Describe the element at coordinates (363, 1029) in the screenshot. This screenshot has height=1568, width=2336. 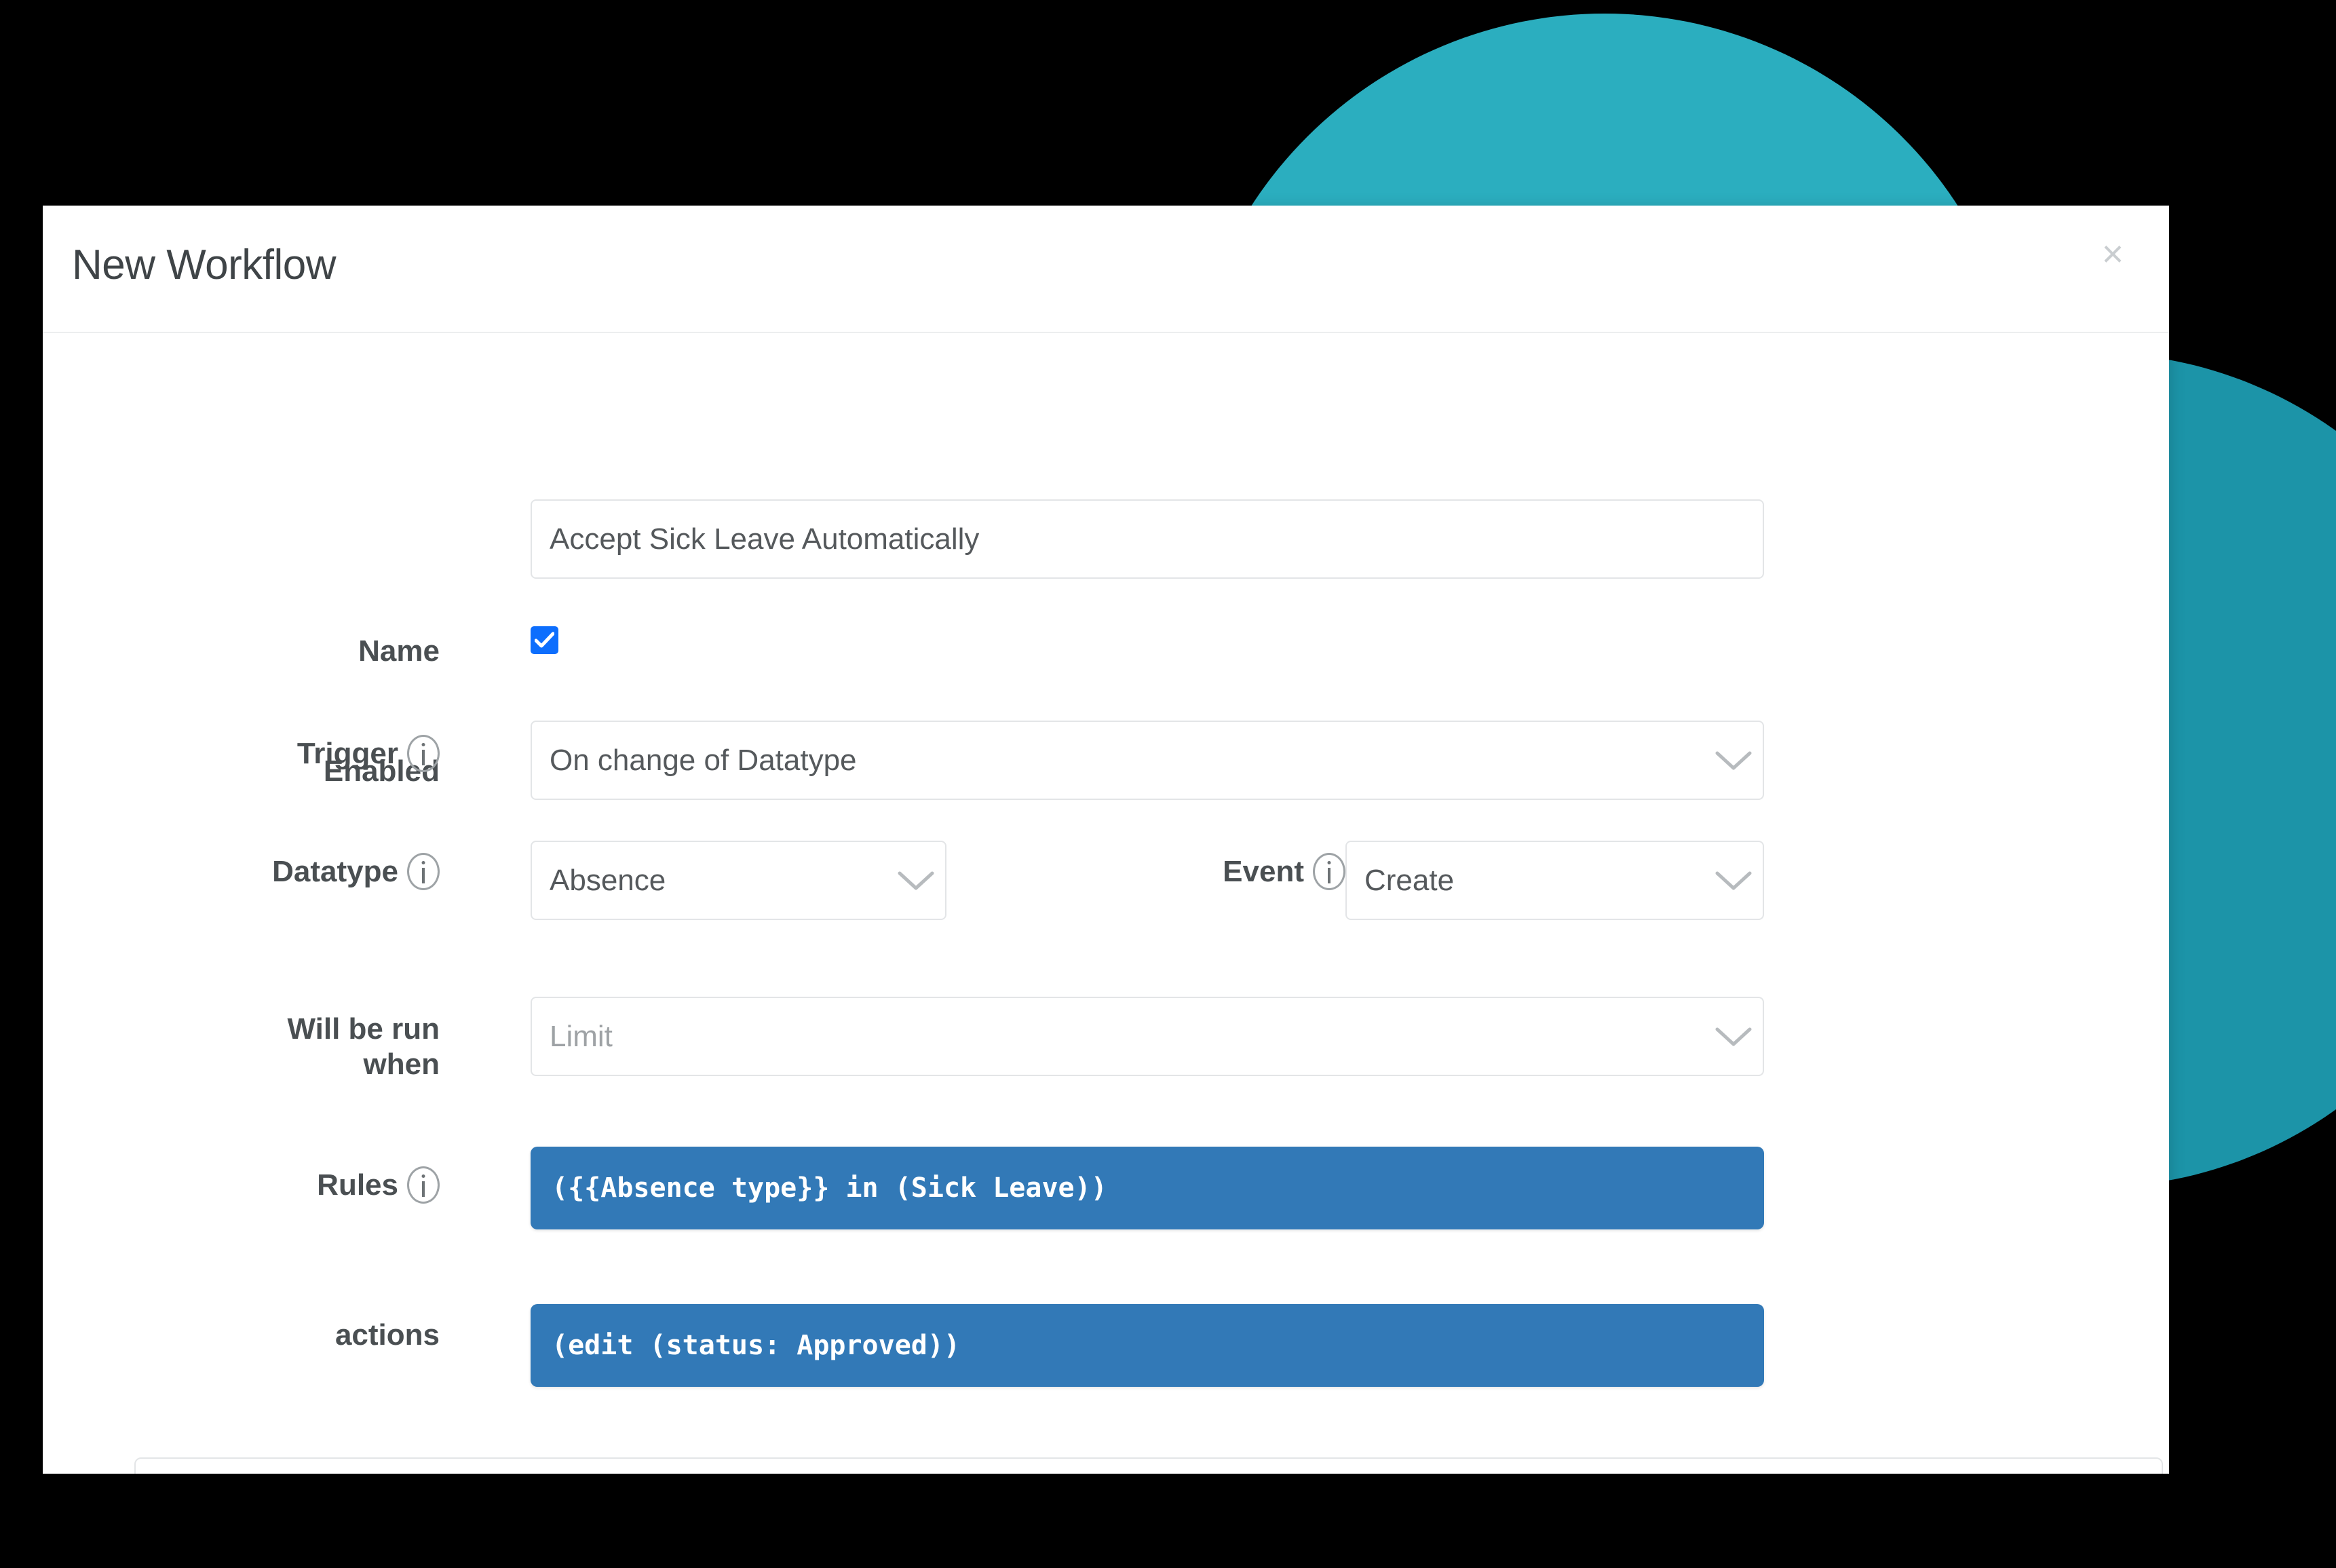
I see `will-be-run-when-label-line1: Will be run` at that location.